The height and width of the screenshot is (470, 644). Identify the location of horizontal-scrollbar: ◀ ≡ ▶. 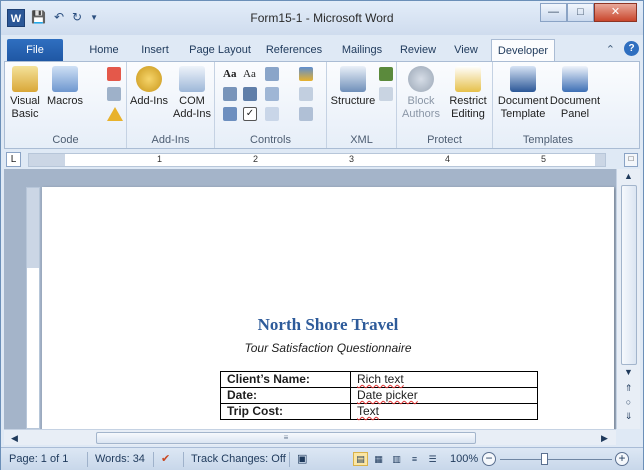
(310, 437).